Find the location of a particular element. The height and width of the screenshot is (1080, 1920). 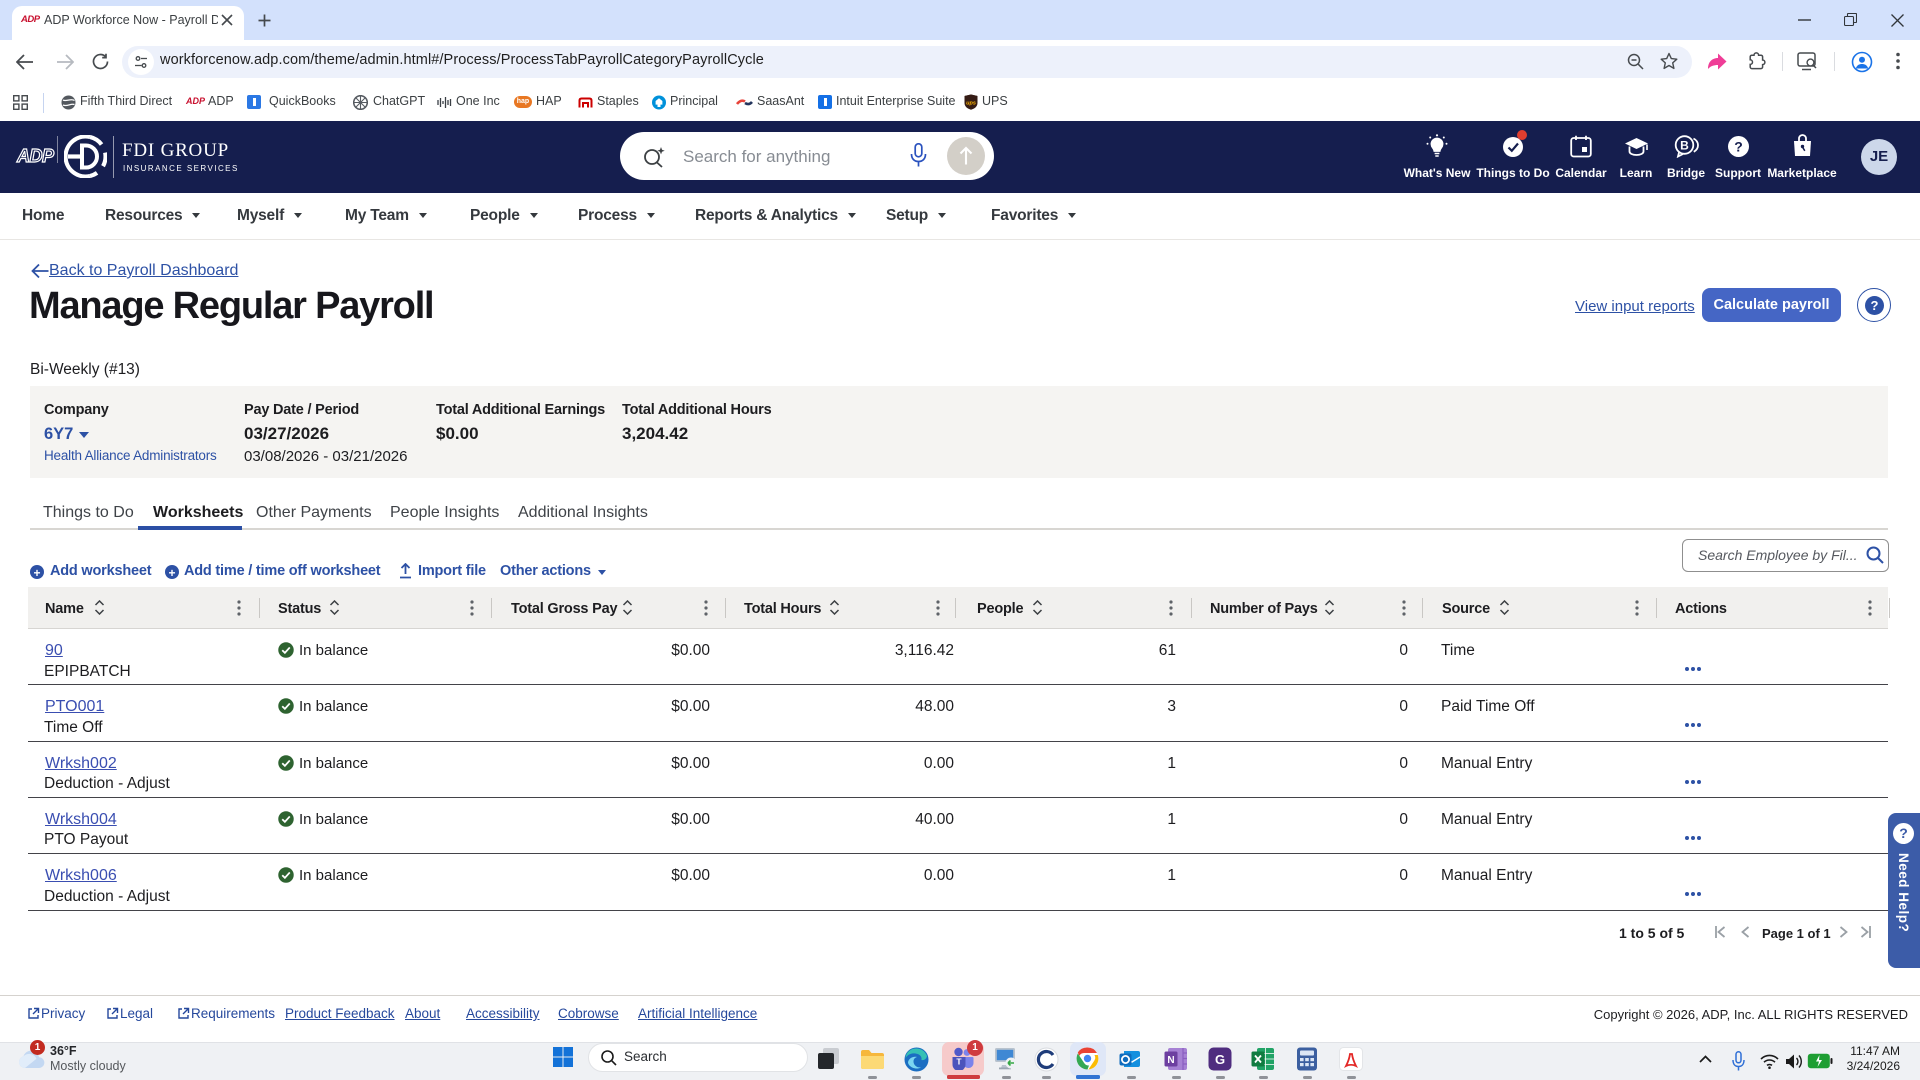

svg-text: ups is located at coordinates (971, 104).